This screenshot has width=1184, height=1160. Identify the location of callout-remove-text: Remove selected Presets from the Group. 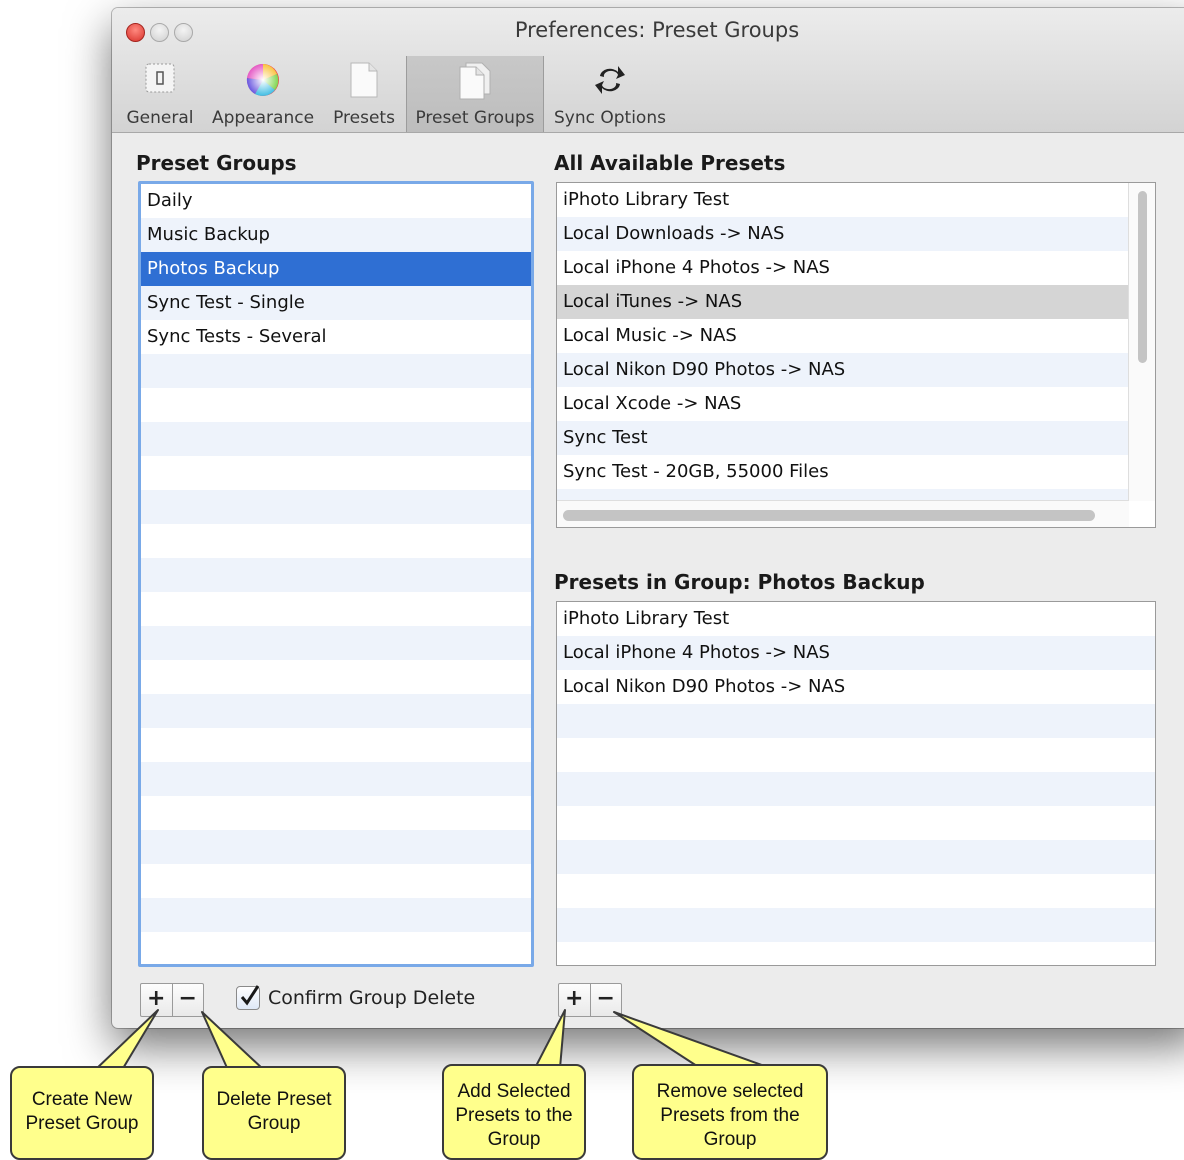
(730, 1115).